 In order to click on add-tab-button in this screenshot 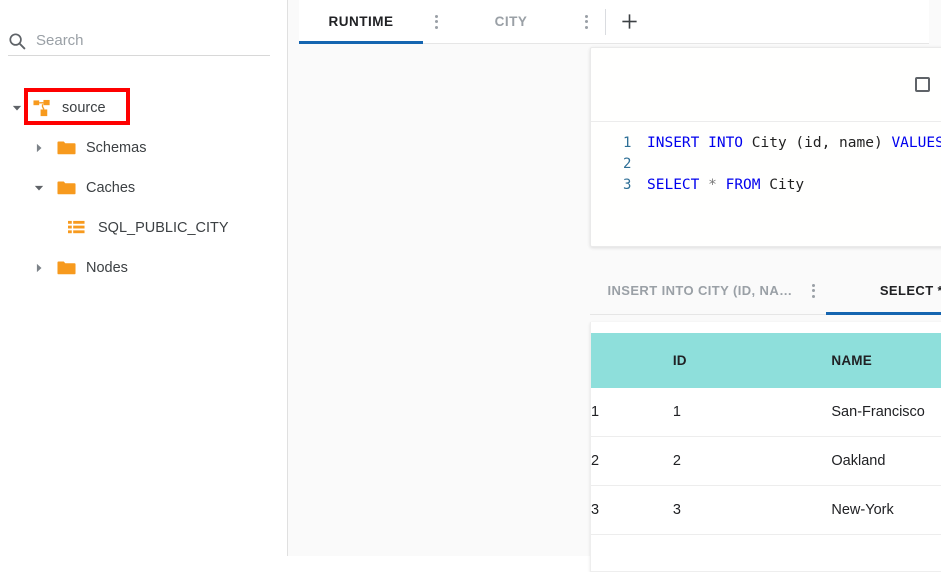, I will do `click(629, 22)`.